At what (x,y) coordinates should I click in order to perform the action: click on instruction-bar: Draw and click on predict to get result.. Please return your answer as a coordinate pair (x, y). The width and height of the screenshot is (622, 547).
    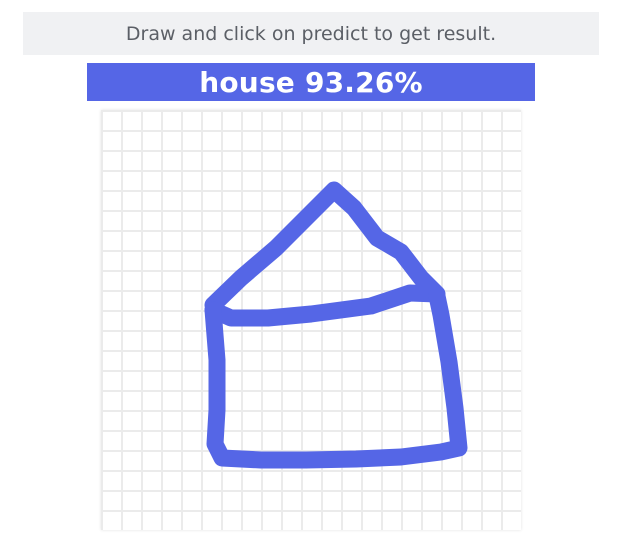
    Looking at the image, I should click on (311, 33).